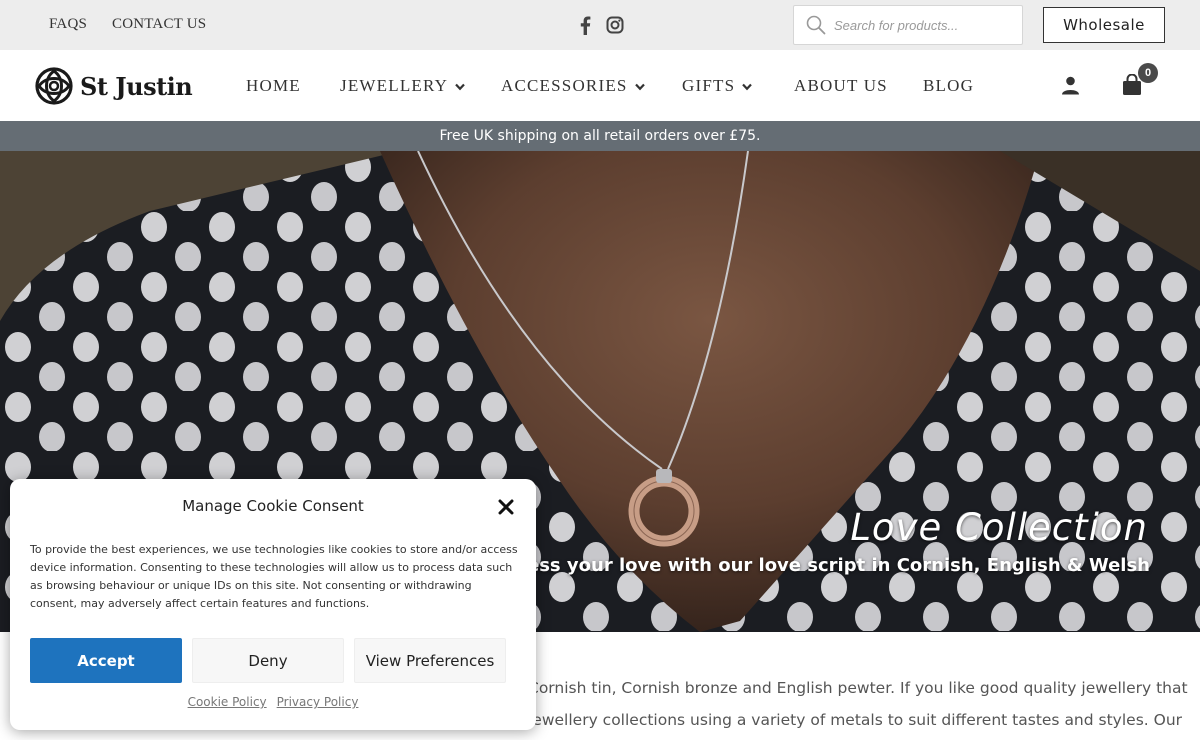 Image resolution: width=1200 pixels, height=740 pixels. I want to click on account-icon, so click(1070, 88).